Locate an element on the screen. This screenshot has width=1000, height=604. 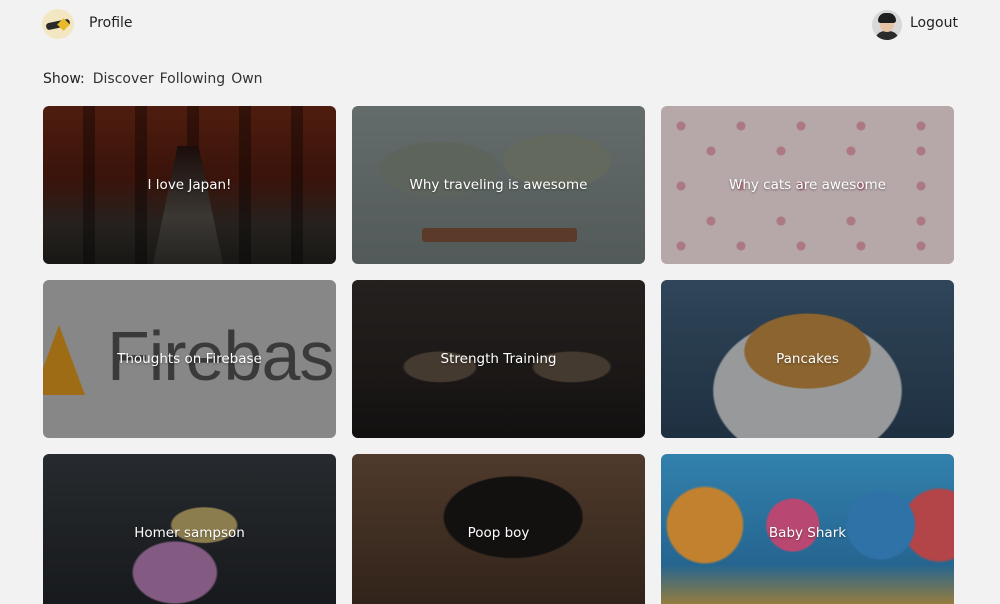
post-card-homer: Homer sampson is located at coordinates (189, 529).